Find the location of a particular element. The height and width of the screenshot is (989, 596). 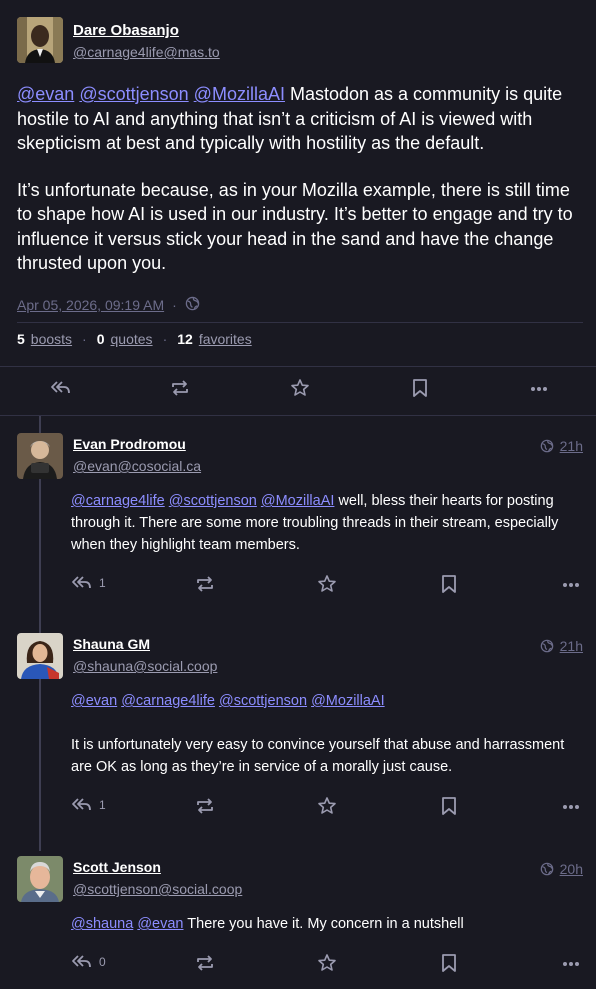

reply-count: 1 is located at coordinates (102, 583).